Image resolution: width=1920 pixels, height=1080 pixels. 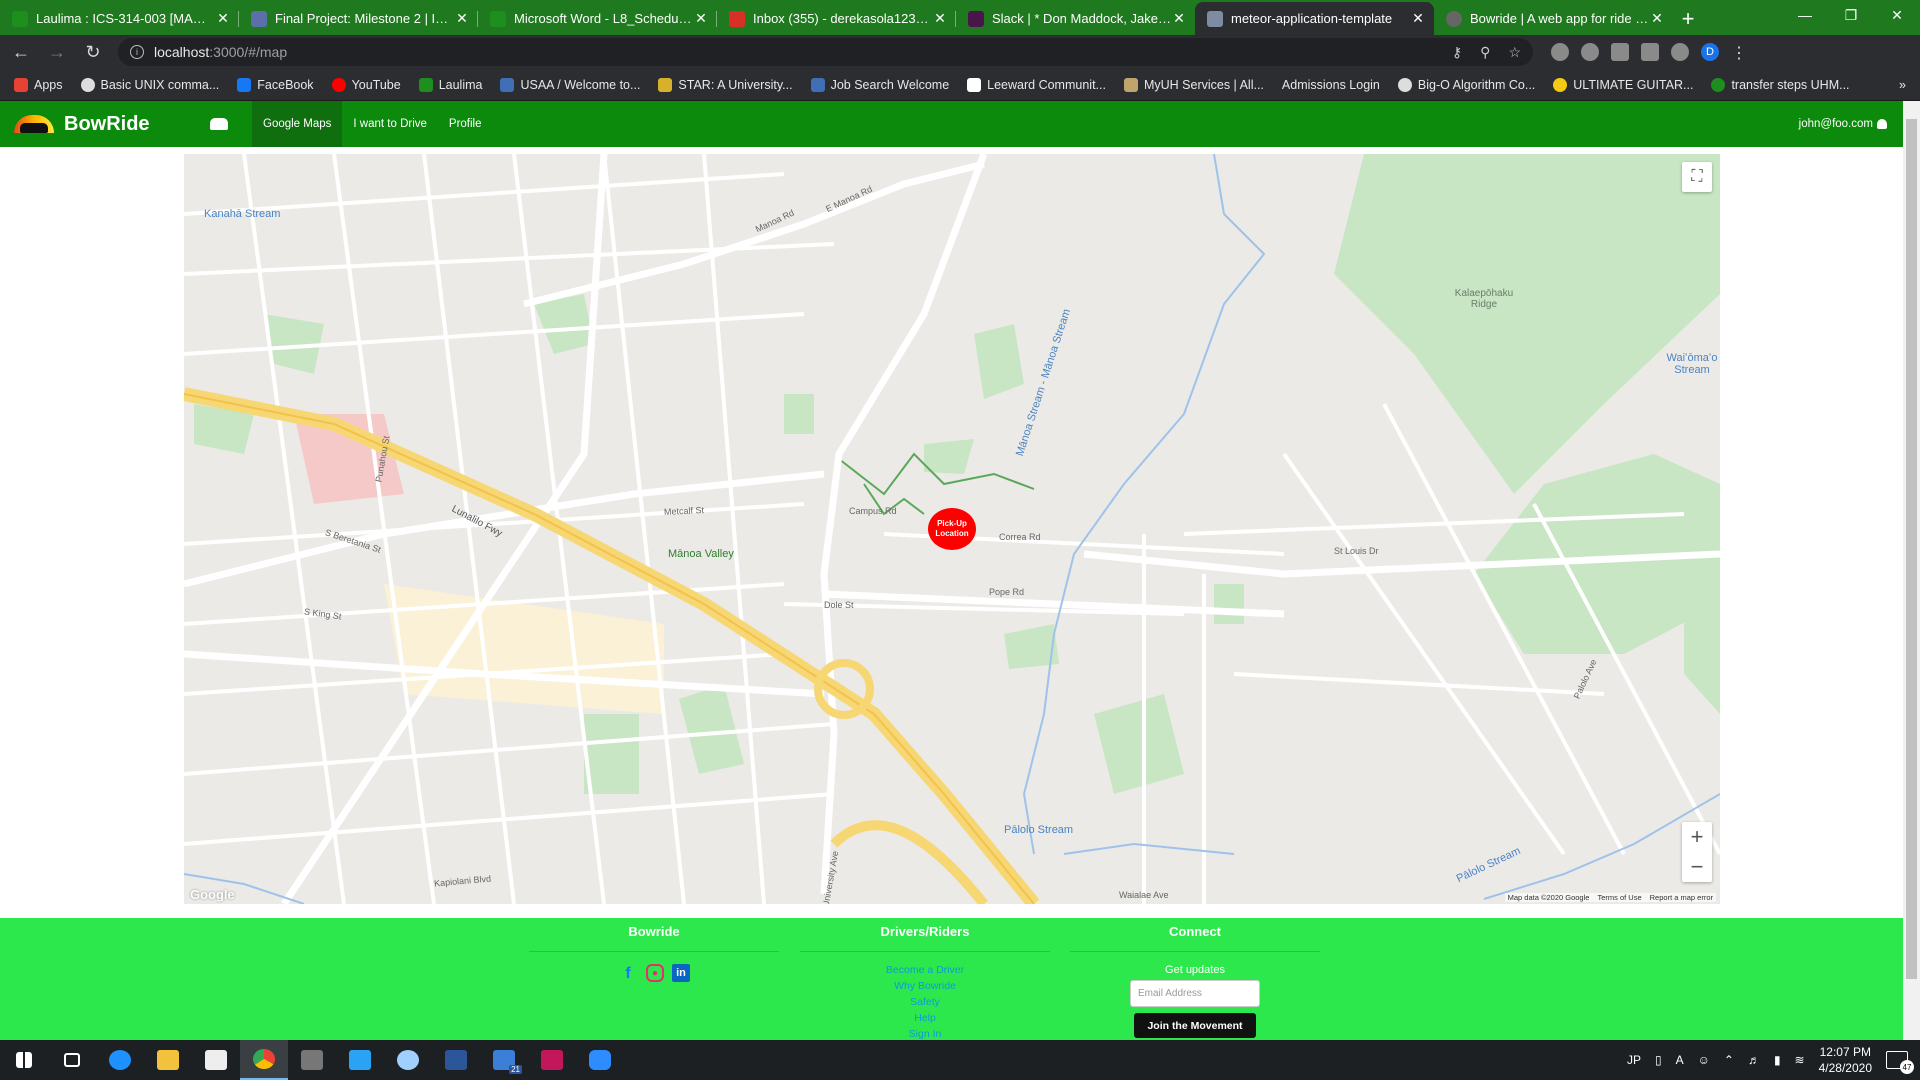 What do you see at coordinates (681, 973) in the screenshot?
I see `linkedin-icon: in` at bounding box center [681, 973].